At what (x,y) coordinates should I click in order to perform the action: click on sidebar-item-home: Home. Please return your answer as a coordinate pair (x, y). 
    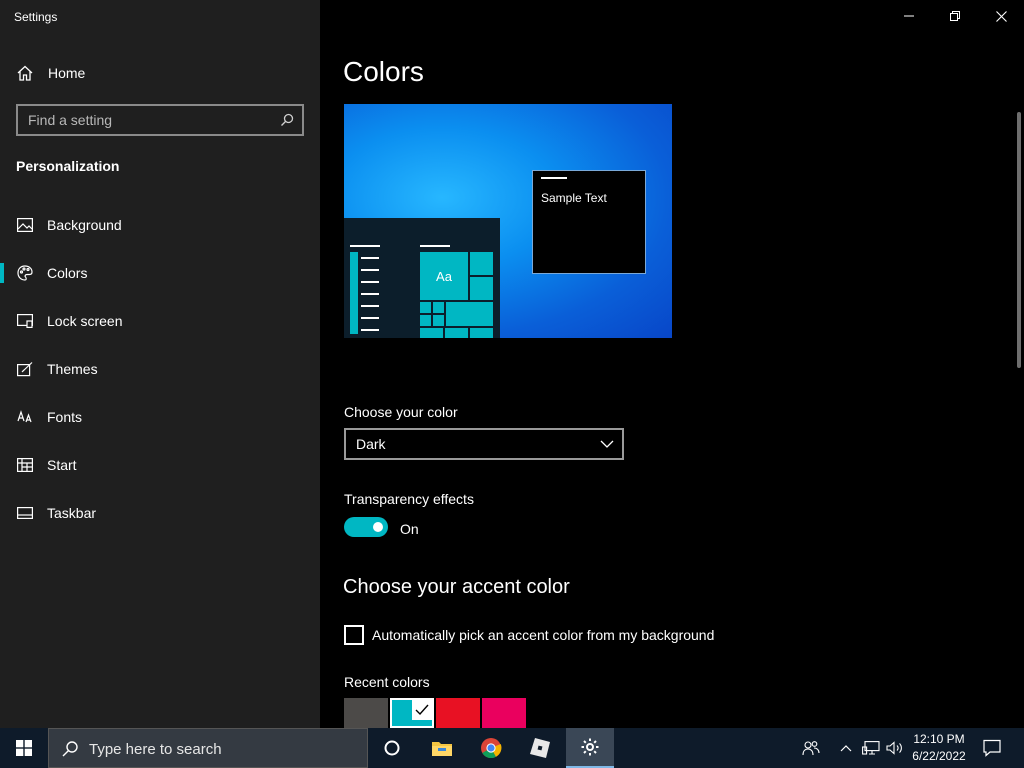
    Looking at the image, I should click on (50, 73).